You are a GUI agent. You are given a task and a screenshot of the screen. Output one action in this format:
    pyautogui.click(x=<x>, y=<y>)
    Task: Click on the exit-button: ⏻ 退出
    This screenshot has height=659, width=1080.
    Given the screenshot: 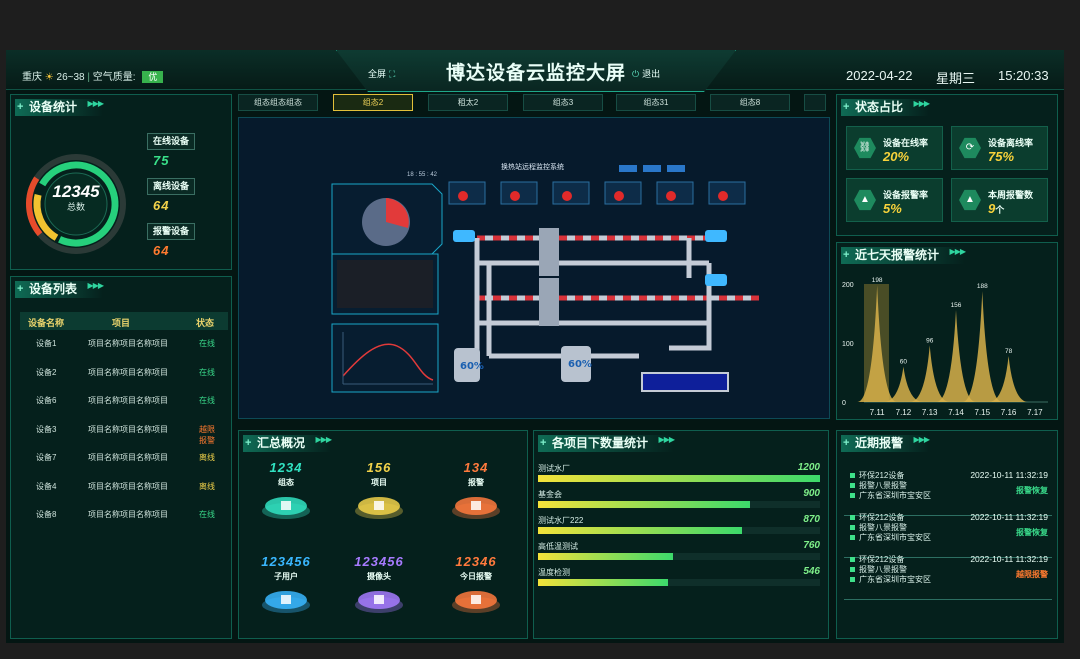 What is the action you would take?
    pyautogui.click(x=646, y=73)
    